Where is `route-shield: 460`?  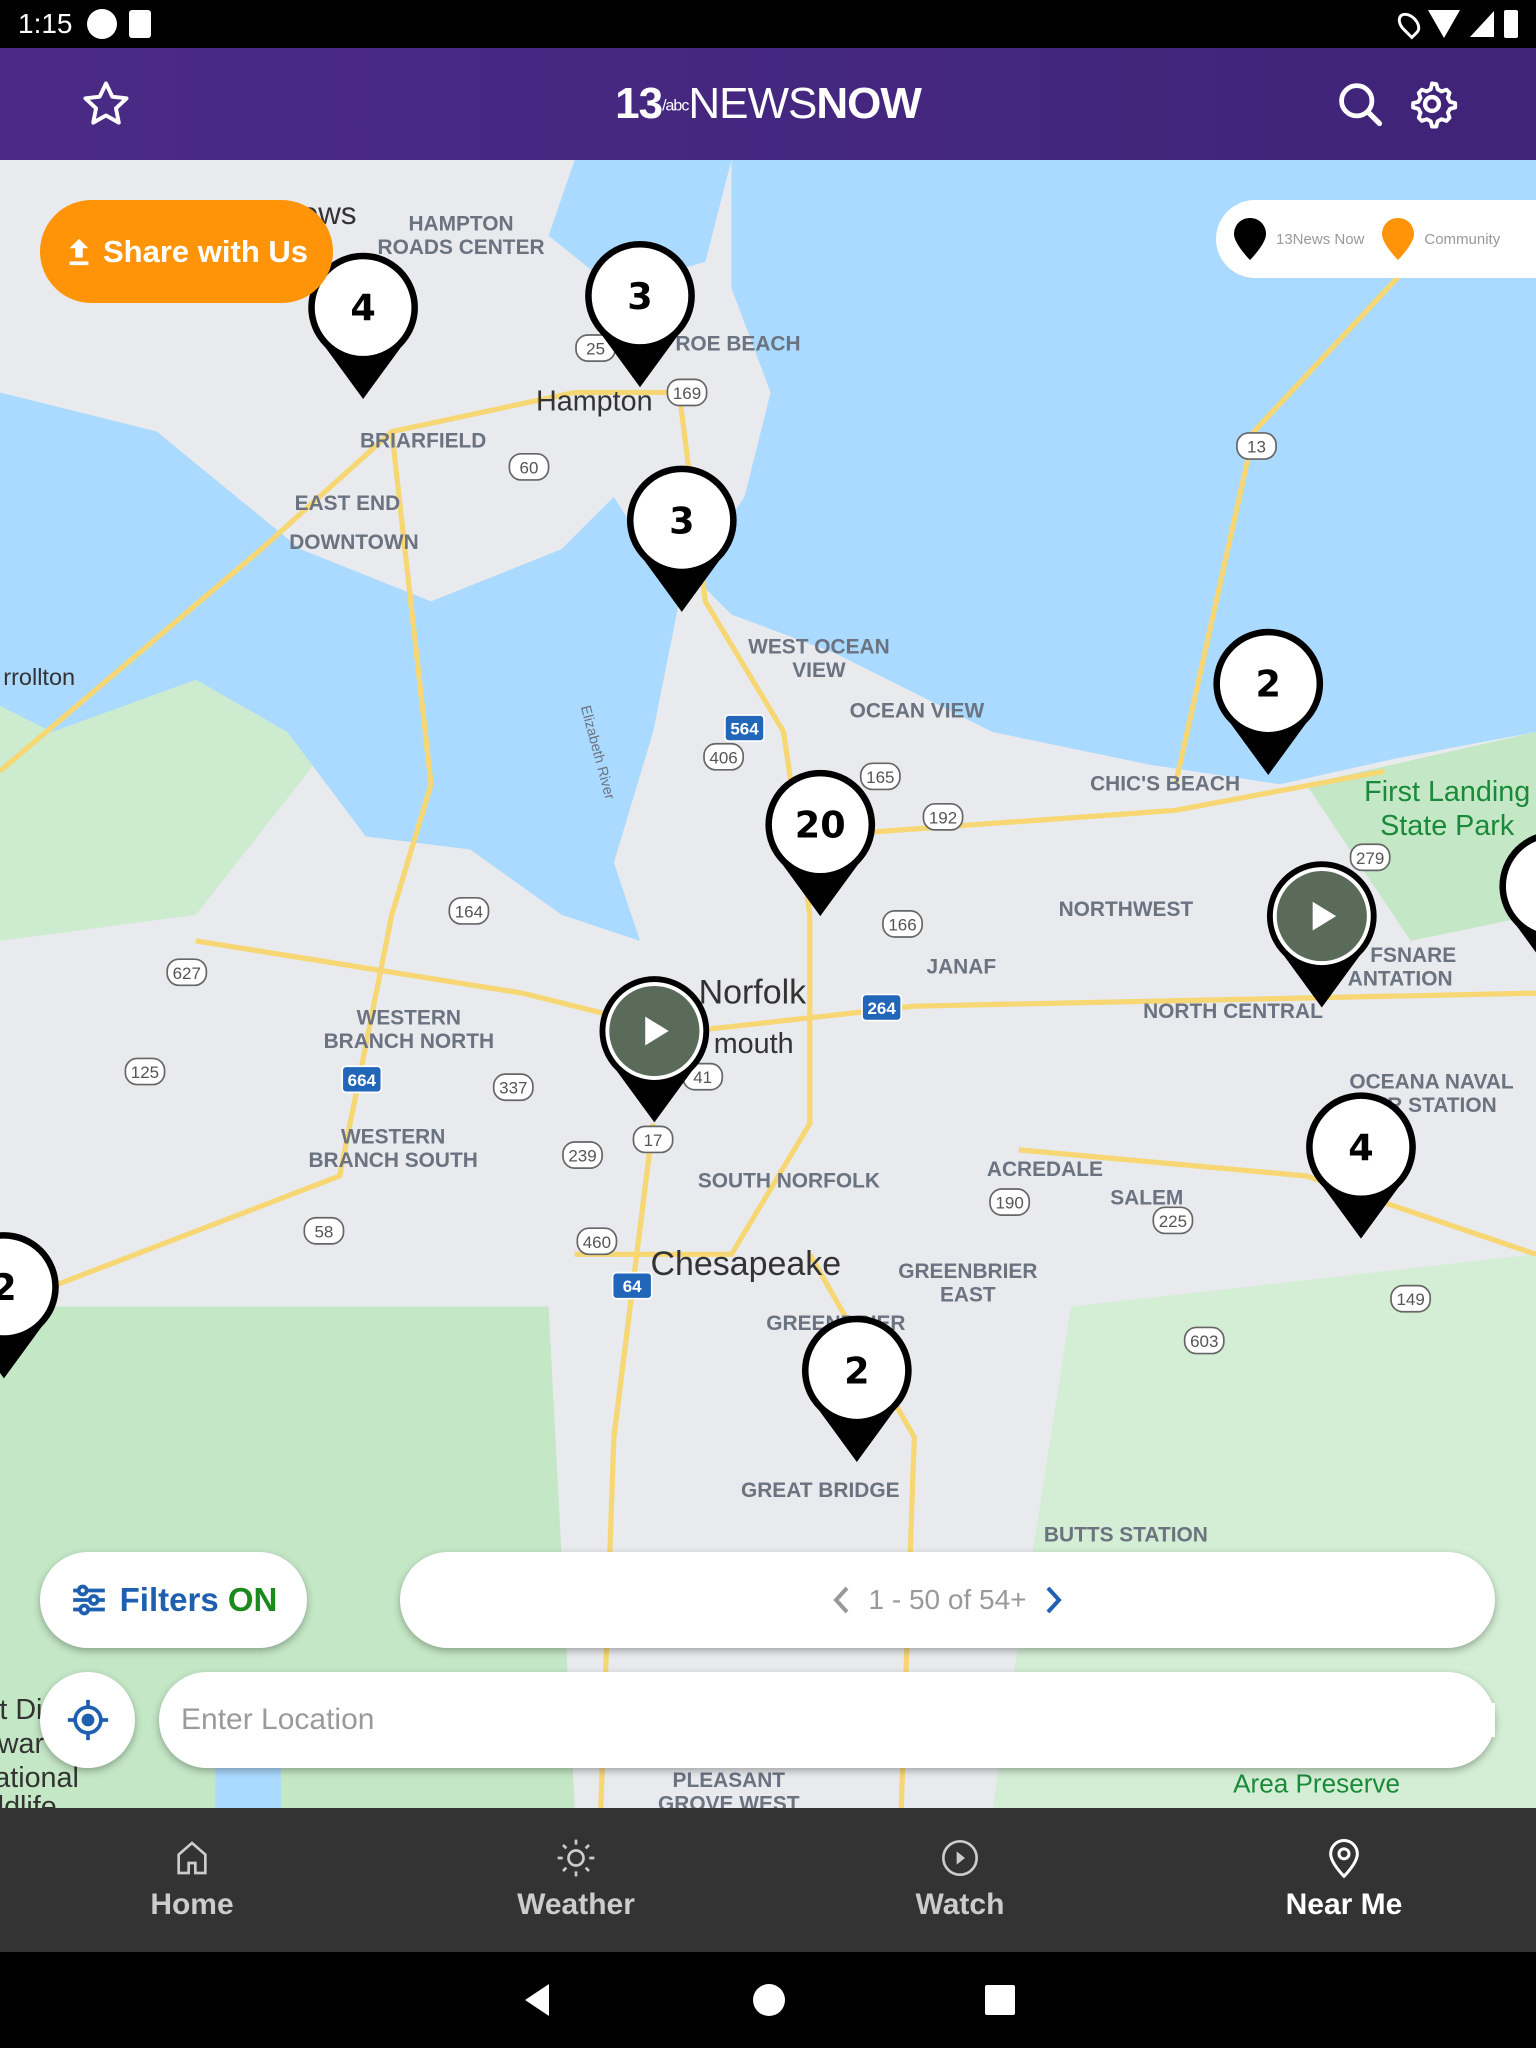
route-shield: 460 is located at coordinates (597, 1241).